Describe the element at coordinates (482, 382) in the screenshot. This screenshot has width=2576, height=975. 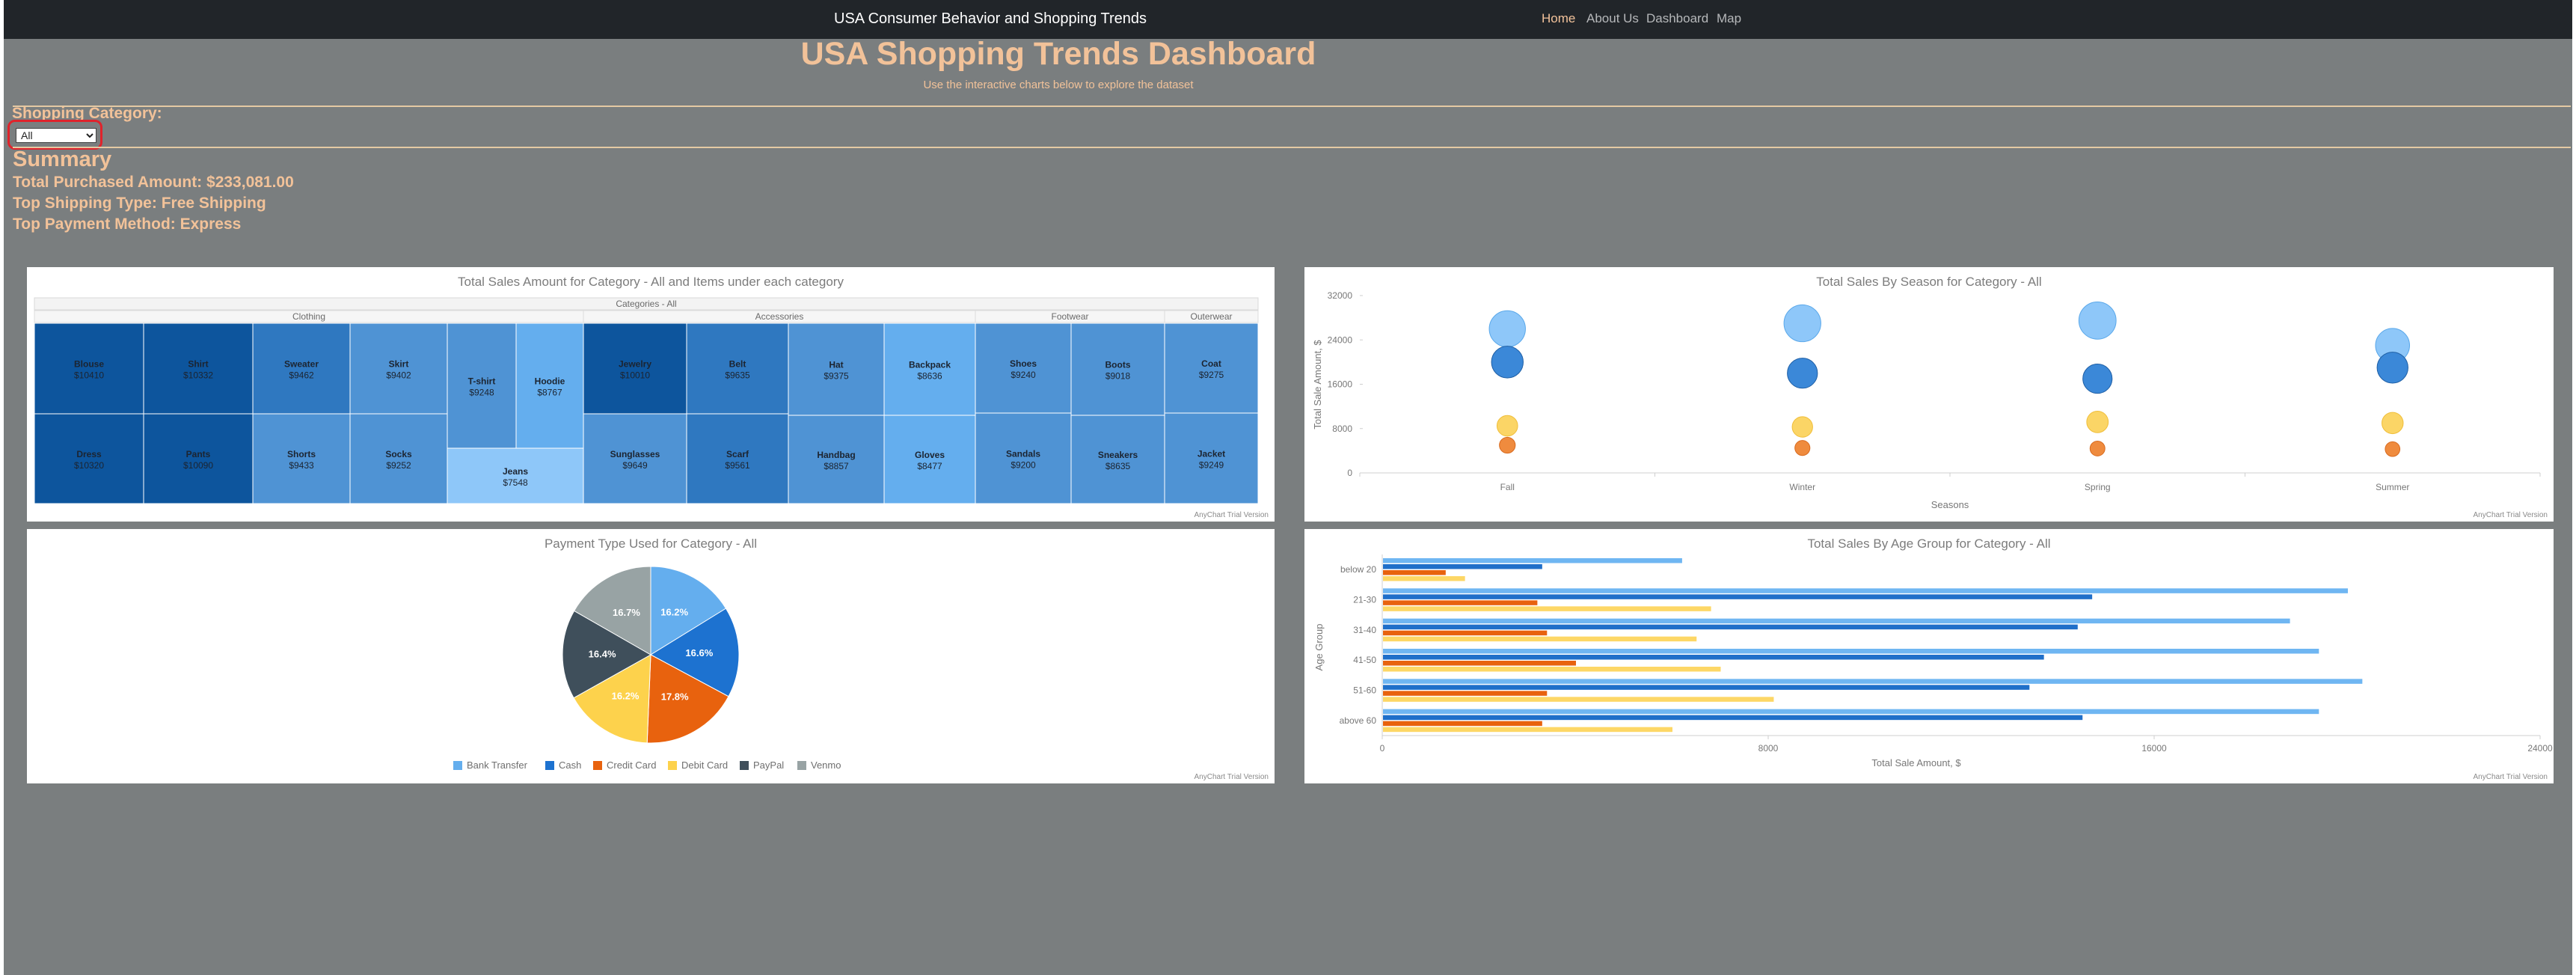
I see `treemap-cell-label-t-shirt: T-shirt` at that location.